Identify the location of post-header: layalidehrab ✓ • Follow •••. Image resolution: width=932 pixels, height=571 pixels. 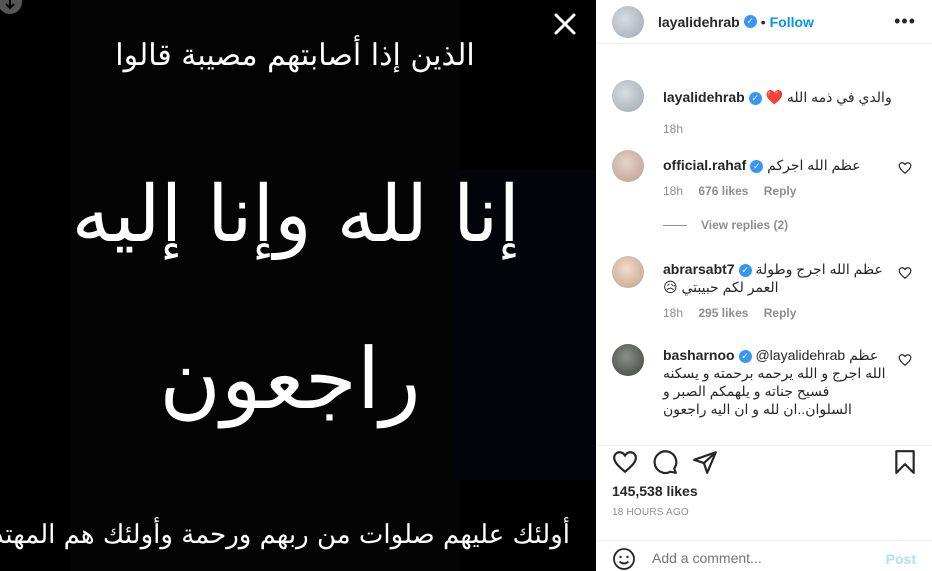
(764, 22).